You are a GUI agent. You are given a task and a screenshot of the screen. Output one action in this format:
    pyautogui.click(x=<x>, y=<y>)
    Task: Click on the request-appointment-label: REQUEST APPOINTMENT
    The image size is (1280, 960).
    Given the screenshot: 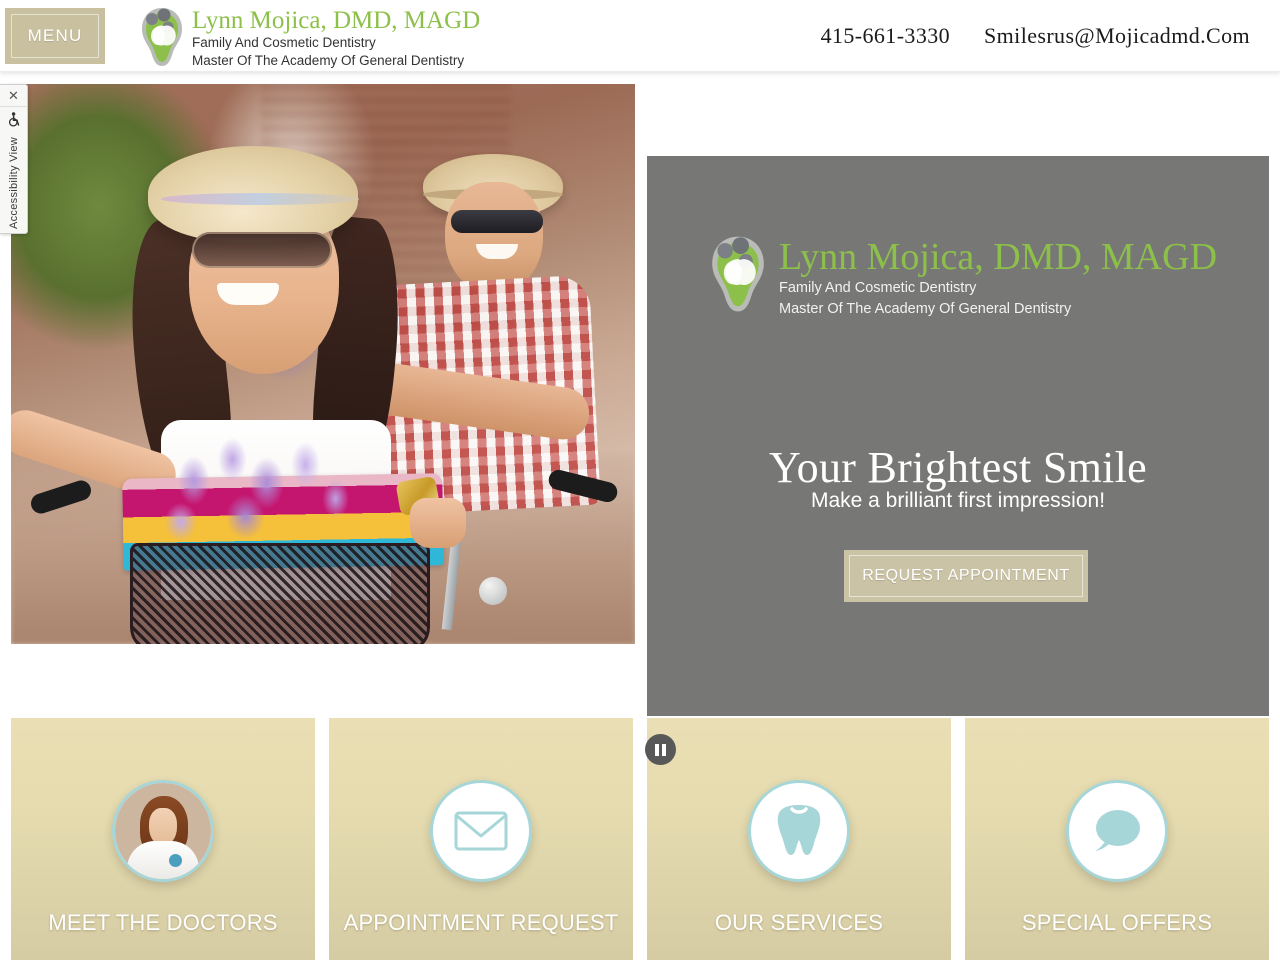 What is the action you would take?
    pyautogui.click(x=966, y=575)
    